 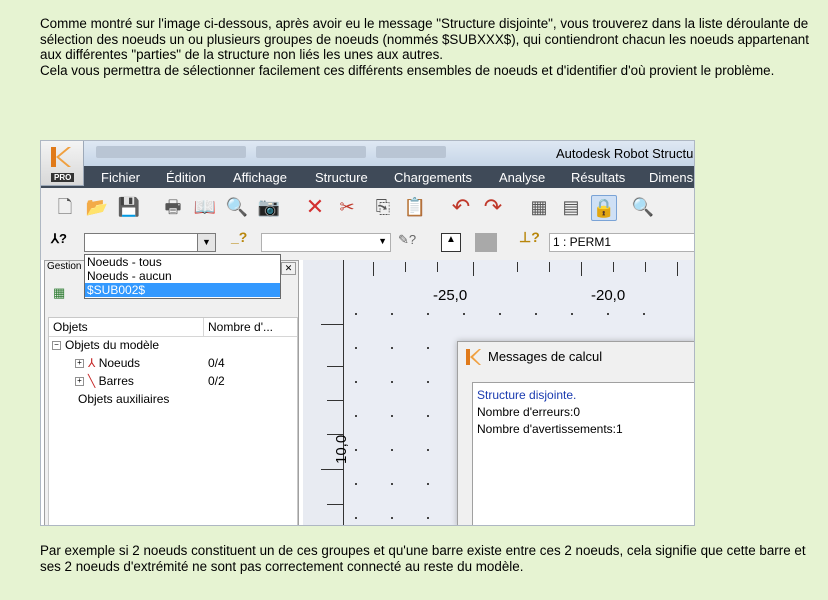 What do you see at coordinates (522, 177) in the screenshot?
I see `menu-analyse: Analyse` at bounding box center [522, 177].